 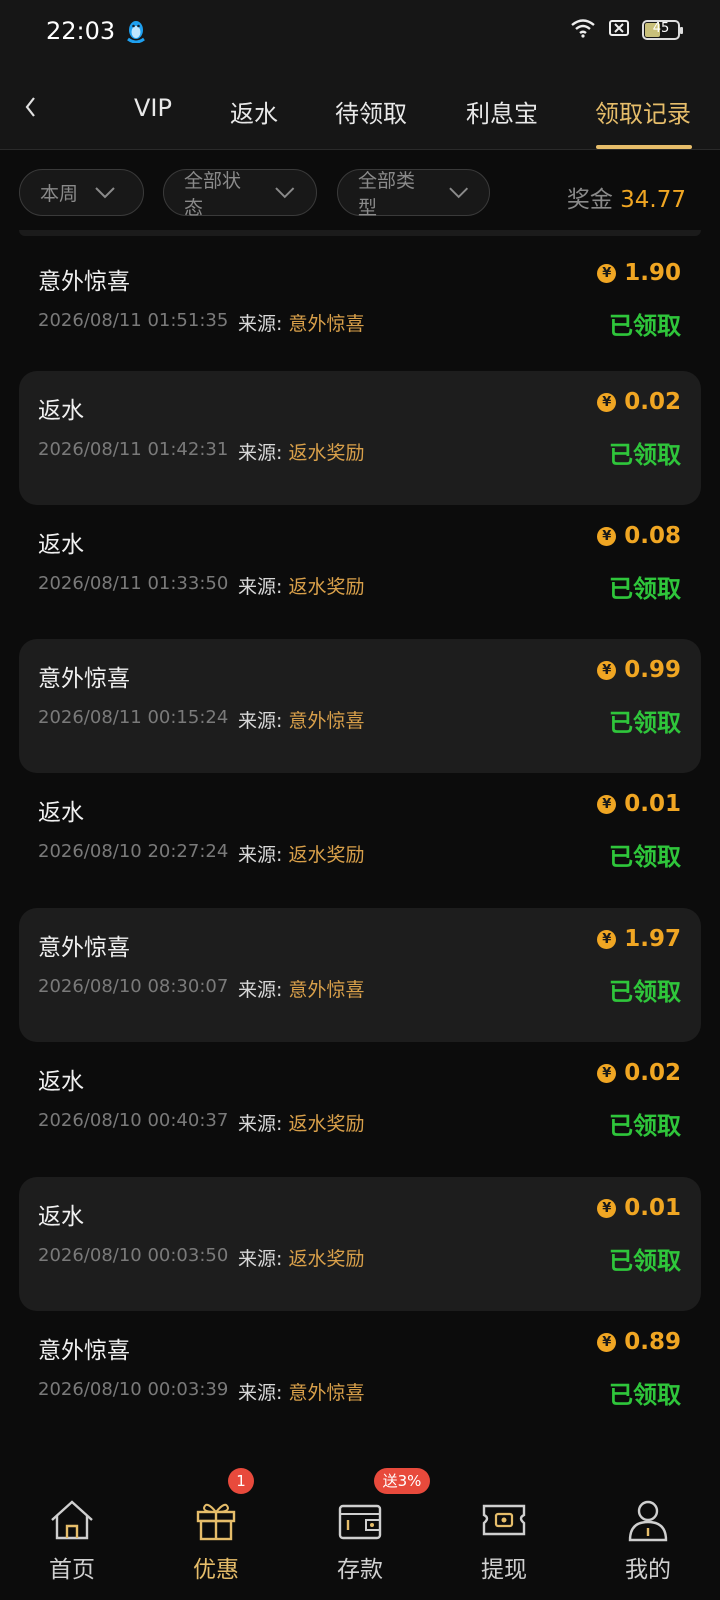 I want to click on status-icons: 45, so click(x=626, y=30).